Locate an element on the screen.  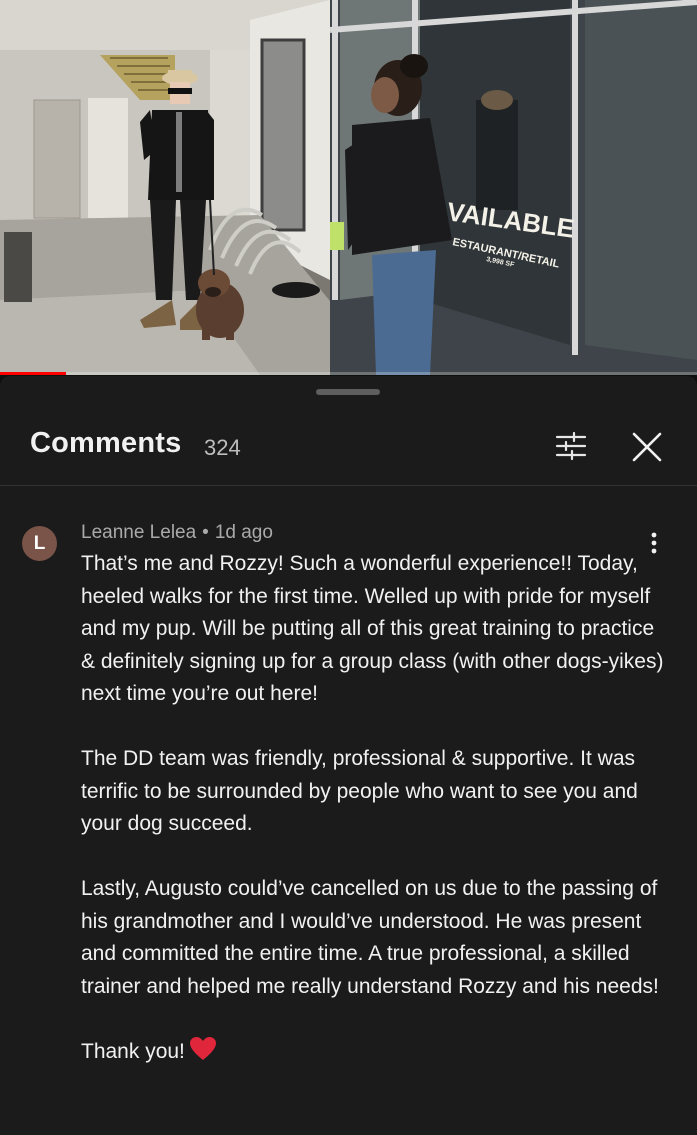
comment-author: Leanne Lelea is located at coordinates (138, 532).